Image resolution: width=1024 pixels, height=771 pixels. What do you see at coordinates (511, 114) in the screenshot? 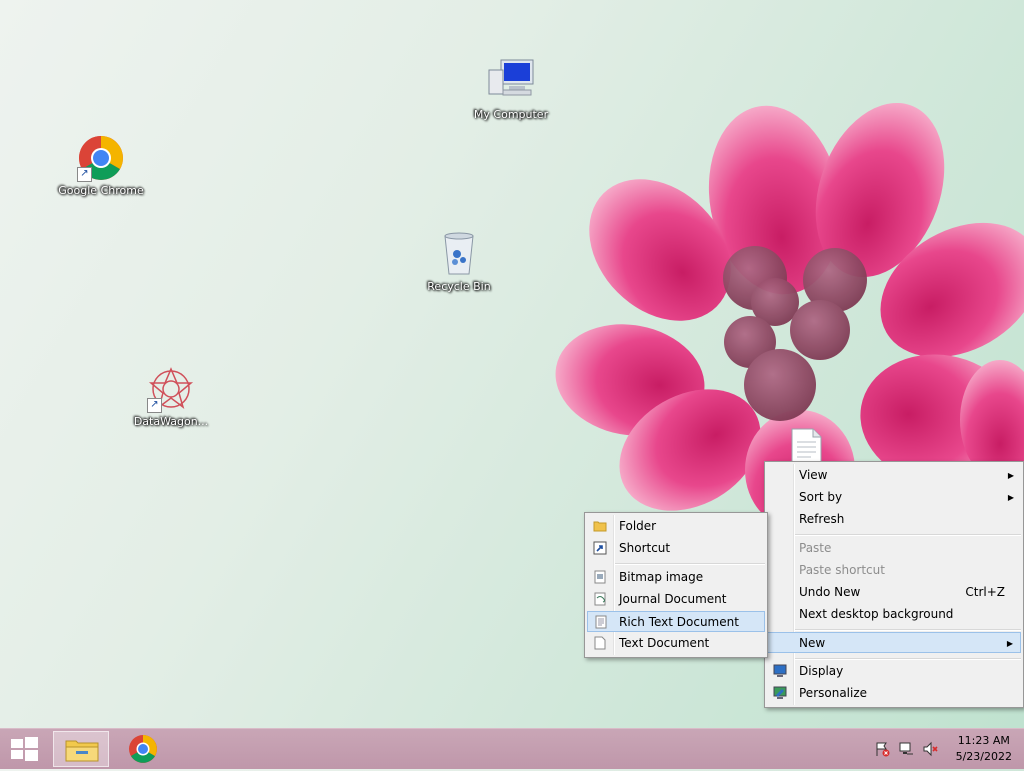
I see `desktop-icon-label: My Computer` at bounding box center [511, 114].